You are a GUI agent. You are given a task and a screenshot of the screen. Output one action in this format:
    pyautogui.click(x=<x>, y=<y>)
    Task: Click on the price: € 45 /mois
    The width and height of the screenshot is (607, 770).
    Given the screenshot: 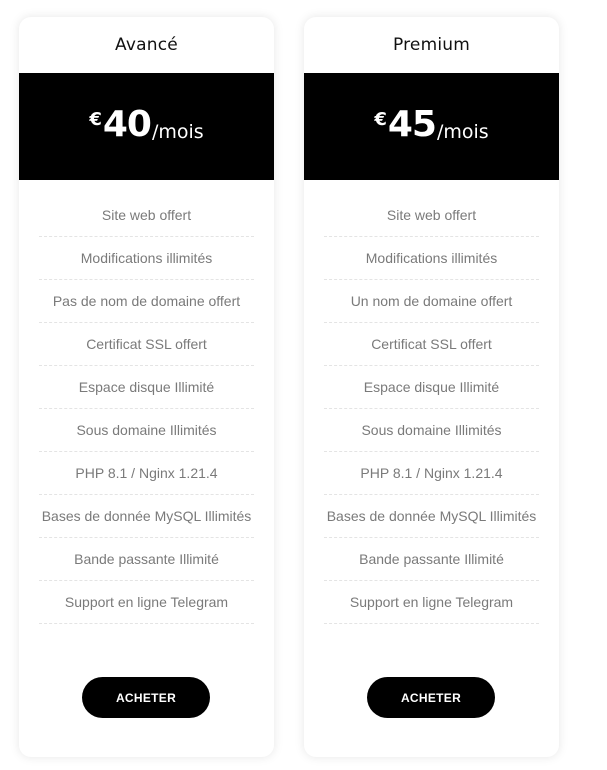 What is the action you would take?
    pyautogui.click(x=431, y=124)
    